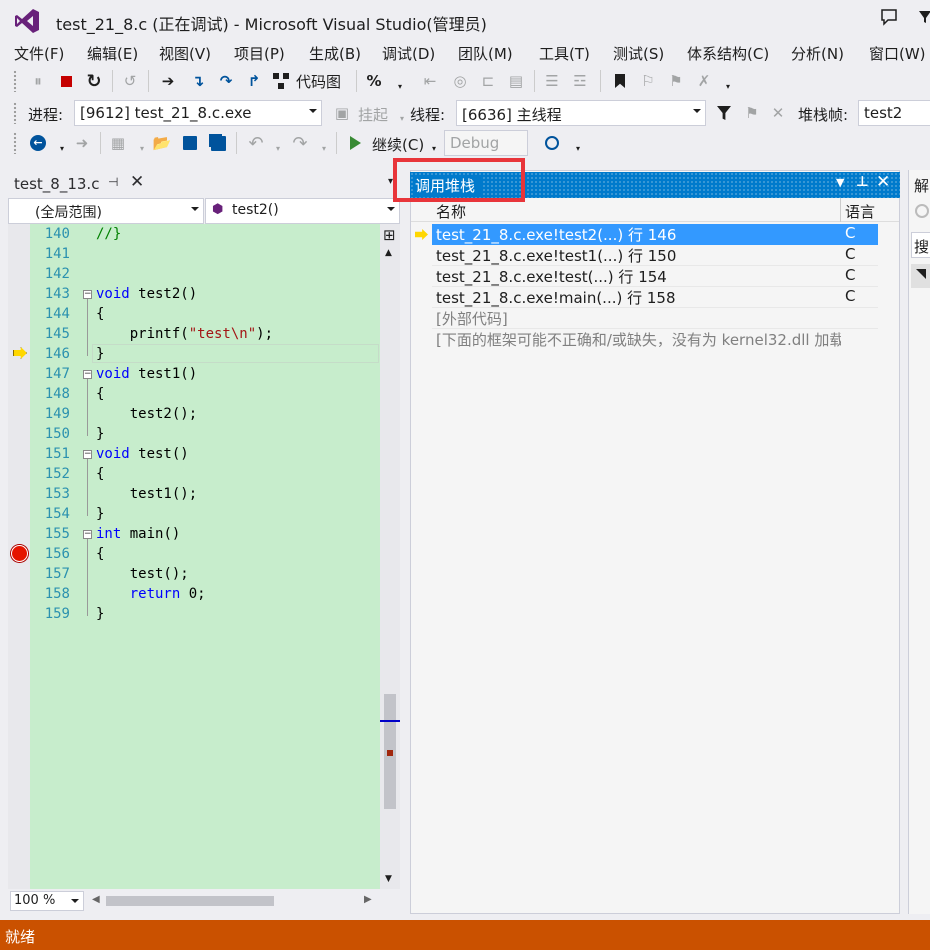 Image resolution: width=930 pixels, height=950 pixels. I want to click on call-stack-row: test_21_8.c.exe!test2(...) 行 146, so click(655, 234).